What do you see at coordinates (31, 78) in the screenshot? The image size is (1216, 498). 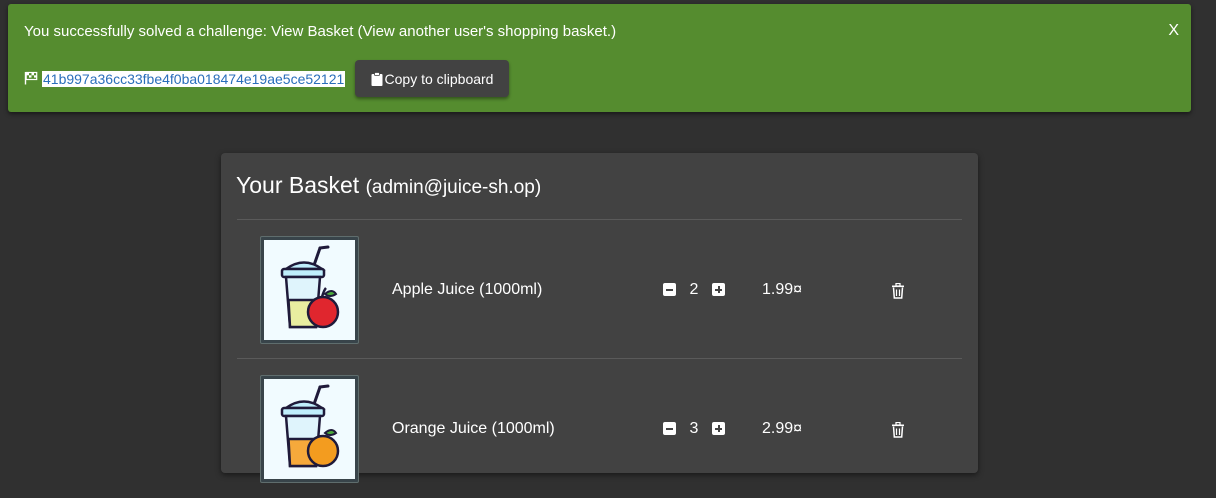 I see `checkered-flag-icon` at bounding box center [31, 78].